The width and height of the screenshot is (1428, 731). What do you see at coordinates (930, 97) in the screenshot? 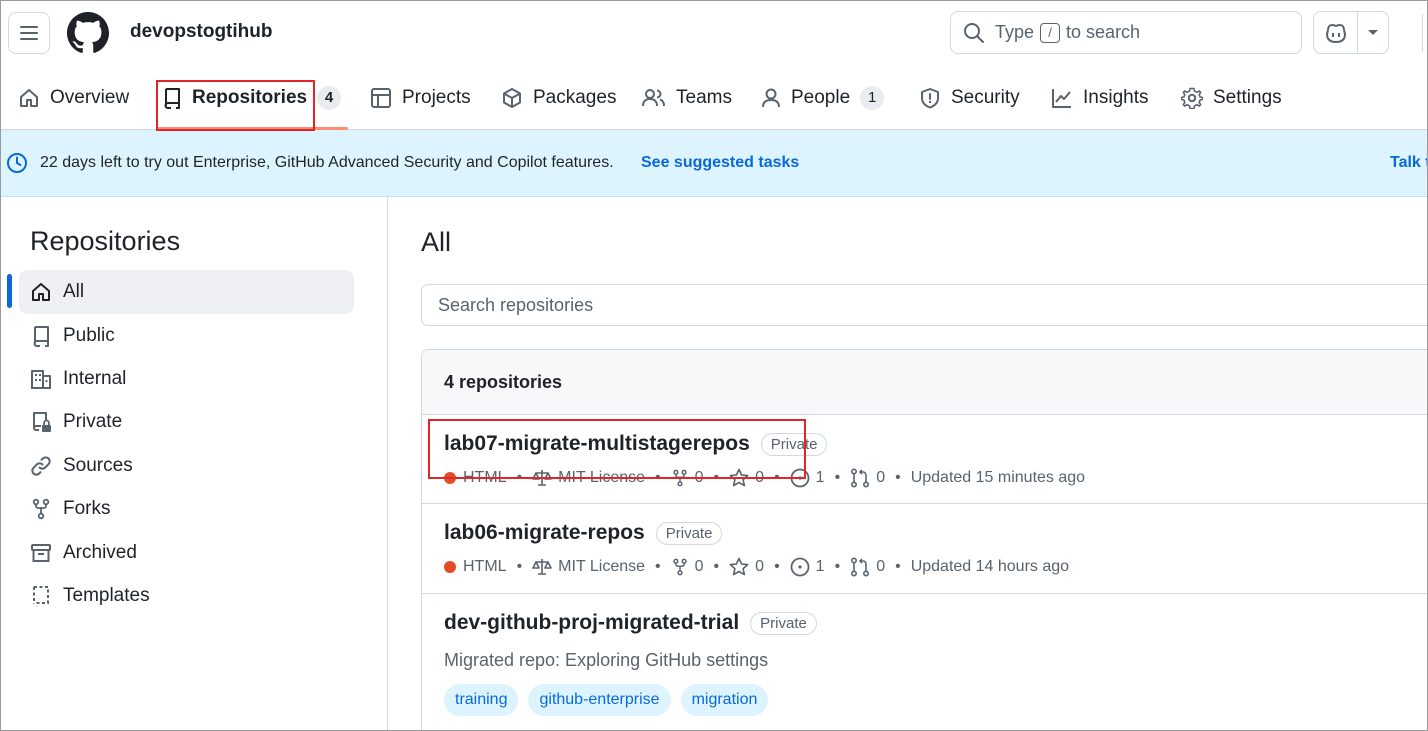
I see `shield-icon` at bounding box center [930, 97].